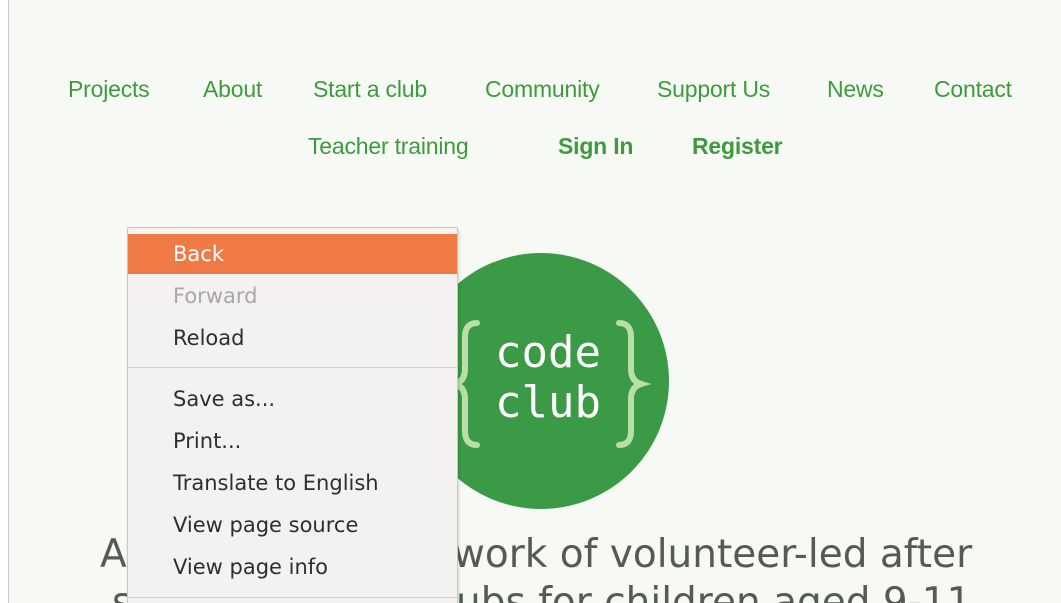 The image size is (1061, 603). I want to click on nav-link-projects: Projects, so click(109, 89).